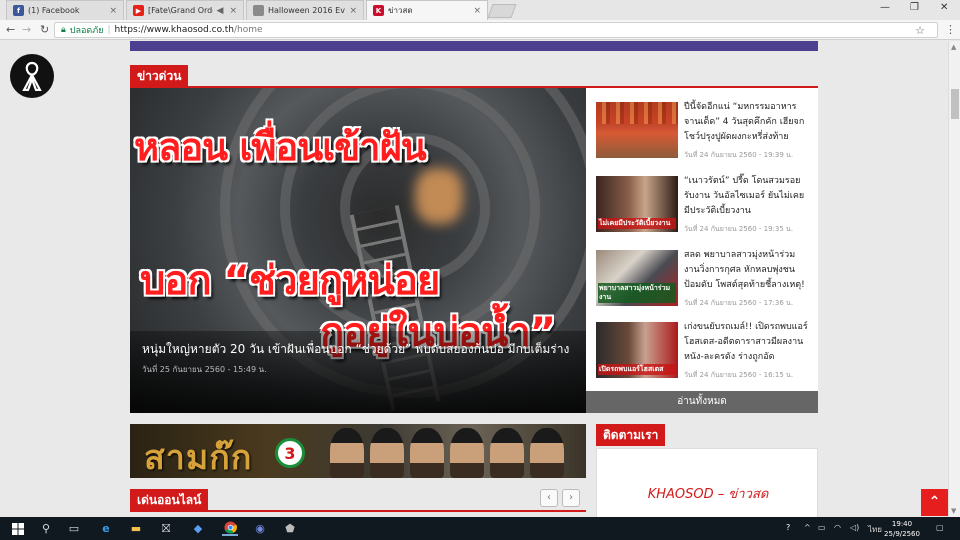 The height and width of the screenshot is (540, 960). I want to click on scroll-down-icon: ▼, so click(953, 511).